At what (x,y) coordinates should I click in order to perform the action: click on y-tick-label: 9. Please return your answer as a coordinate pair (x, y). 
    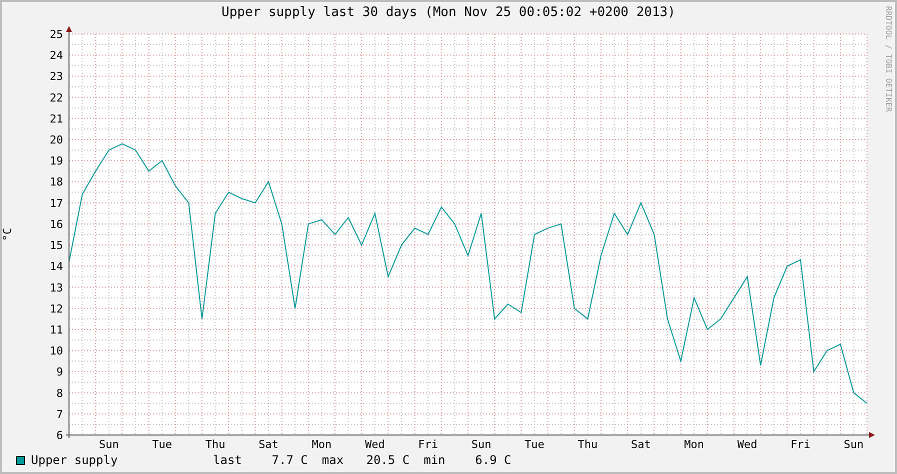
    Looking at the image, I should click on (59, 372).